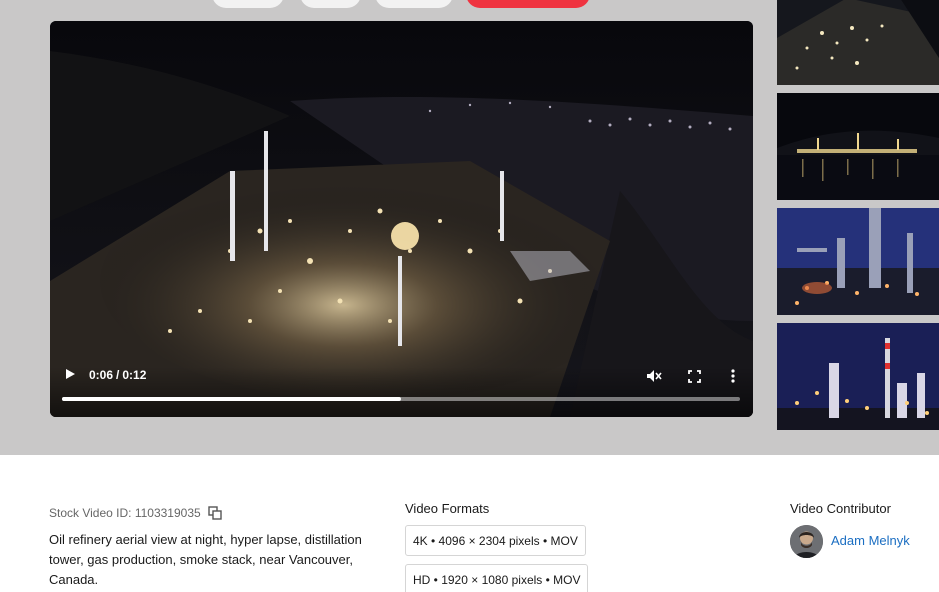 Image resolution: width=939 pixels, height=592 pixels. I want to click on refinery-dusk-thumbnail-image, so click(858, 261).